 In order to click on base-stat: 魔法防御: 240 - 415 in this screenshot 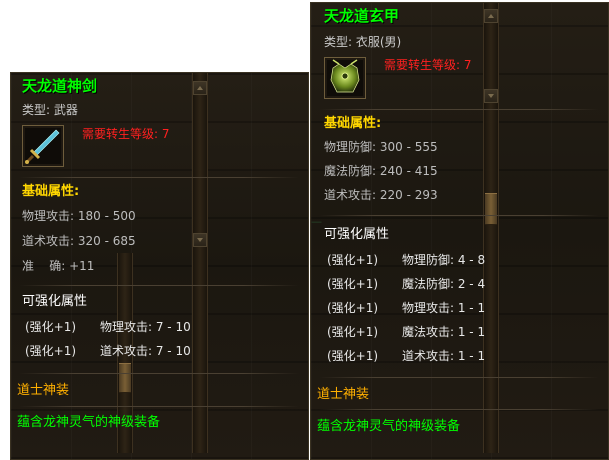, I will do `click(381, 171)`.